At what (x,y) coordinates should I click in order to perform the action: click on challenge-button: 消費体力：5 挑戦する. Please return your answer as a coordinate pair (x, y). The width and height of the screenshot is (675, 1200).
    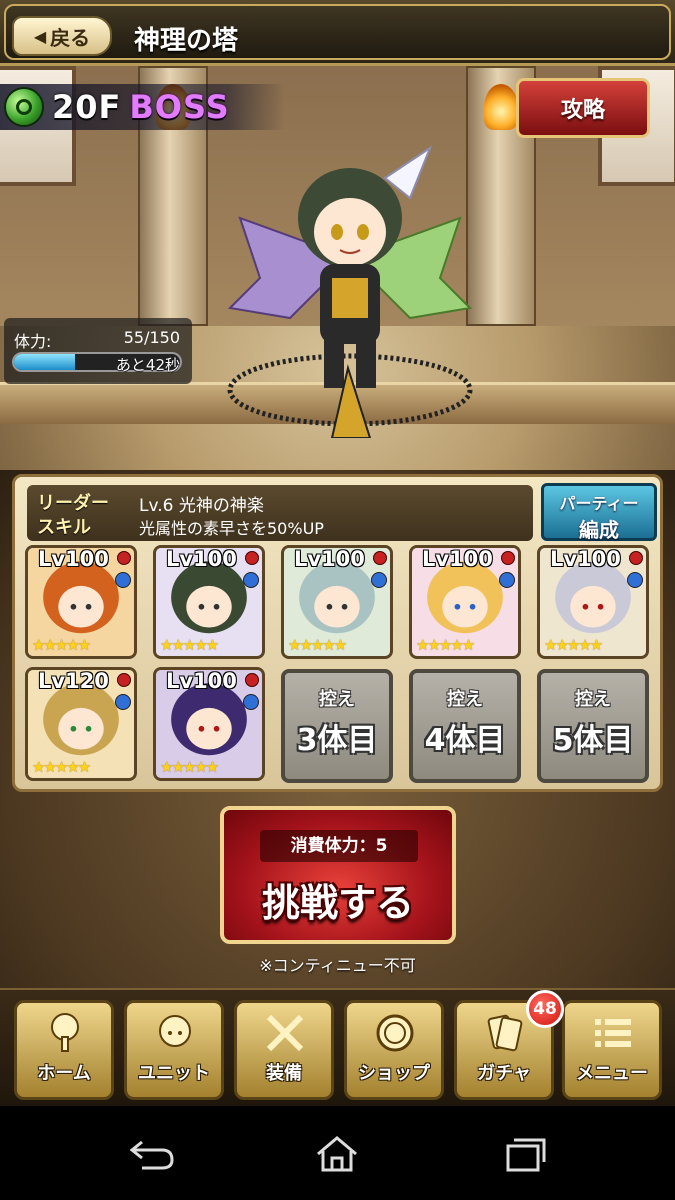
    Looking at the image, I should click on (338, 875).